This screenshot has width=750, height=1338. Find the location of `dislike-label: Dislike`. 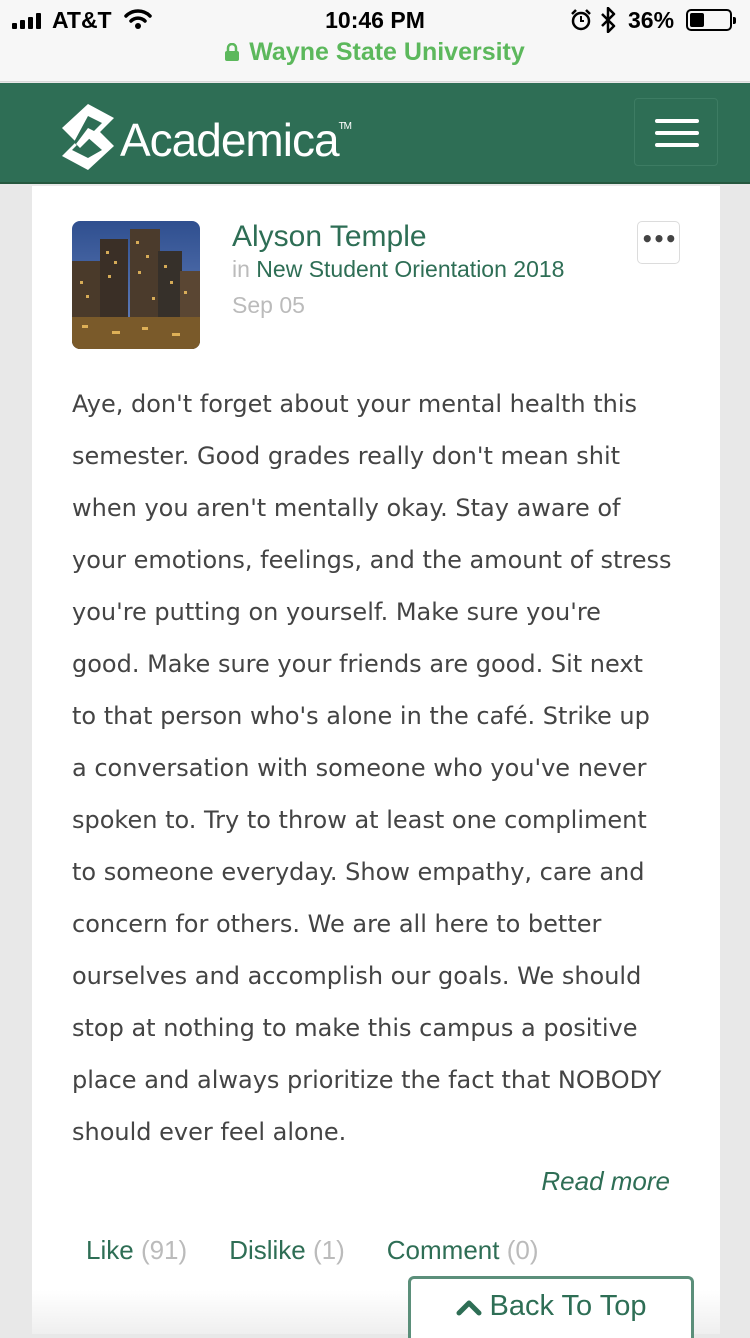

dislike-label: Dislike is located at coordinates (267, 1250).